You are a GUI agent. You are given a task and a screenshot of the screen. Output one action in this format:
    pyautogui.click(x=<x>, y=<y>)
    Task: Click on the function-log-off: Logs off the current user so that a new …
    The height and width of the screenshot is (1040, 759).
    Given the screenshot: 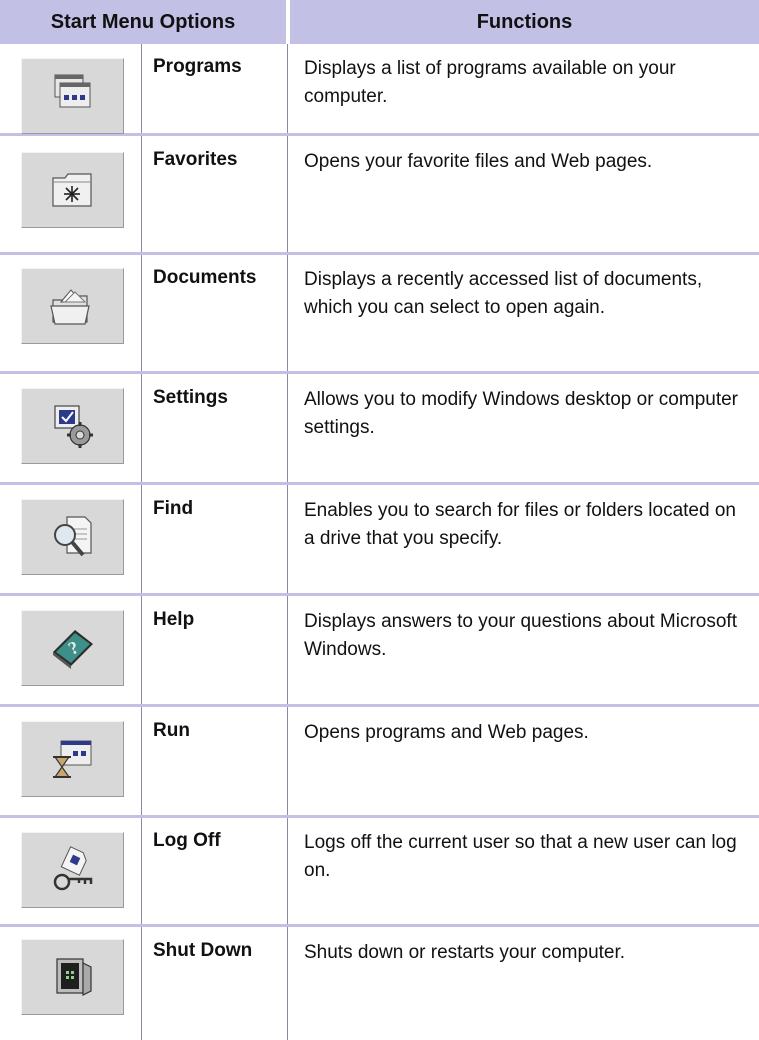 What is the action you would take?
    pyautogui.click(x=520, y=856)
    